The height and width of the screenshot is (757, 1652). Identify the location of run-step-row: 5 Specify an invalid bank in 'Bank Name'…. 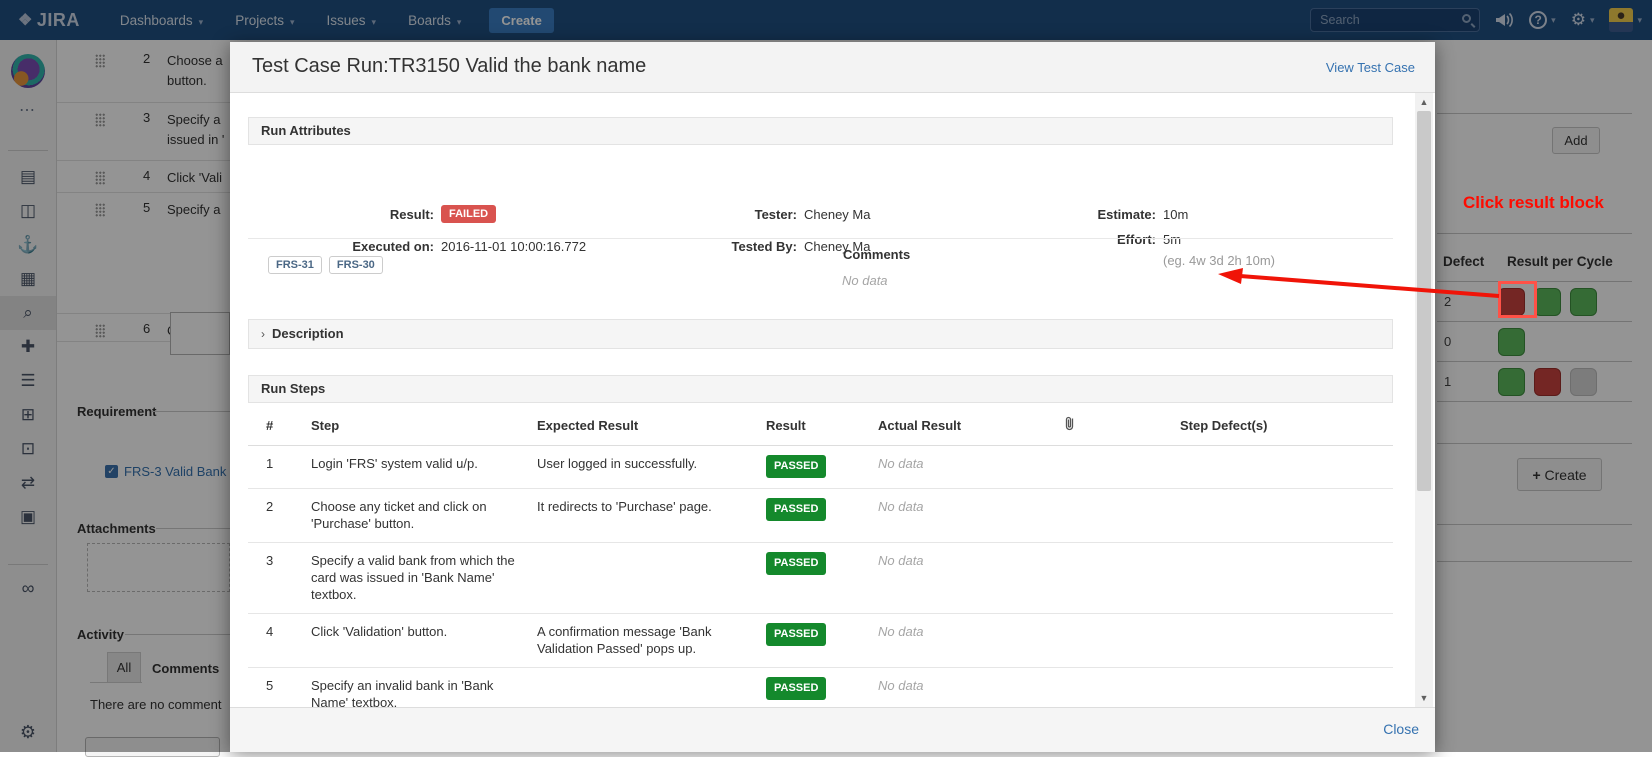
(820, 688).